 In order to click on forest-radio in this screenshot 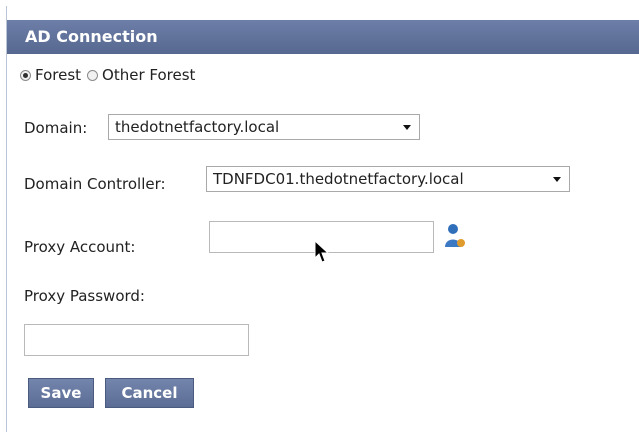, I will do `click(25, 75)`.